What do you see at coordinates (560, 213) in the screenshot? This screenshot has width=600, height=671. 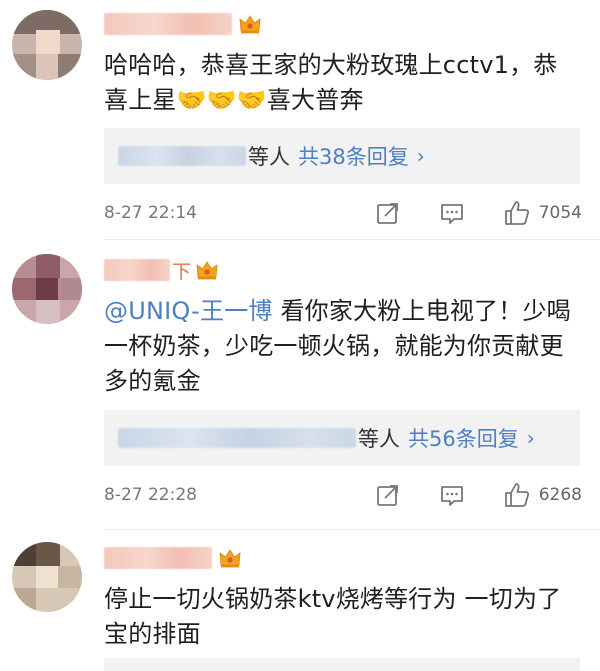 I see `like-count: 7054` at bounding box center [560, 213].